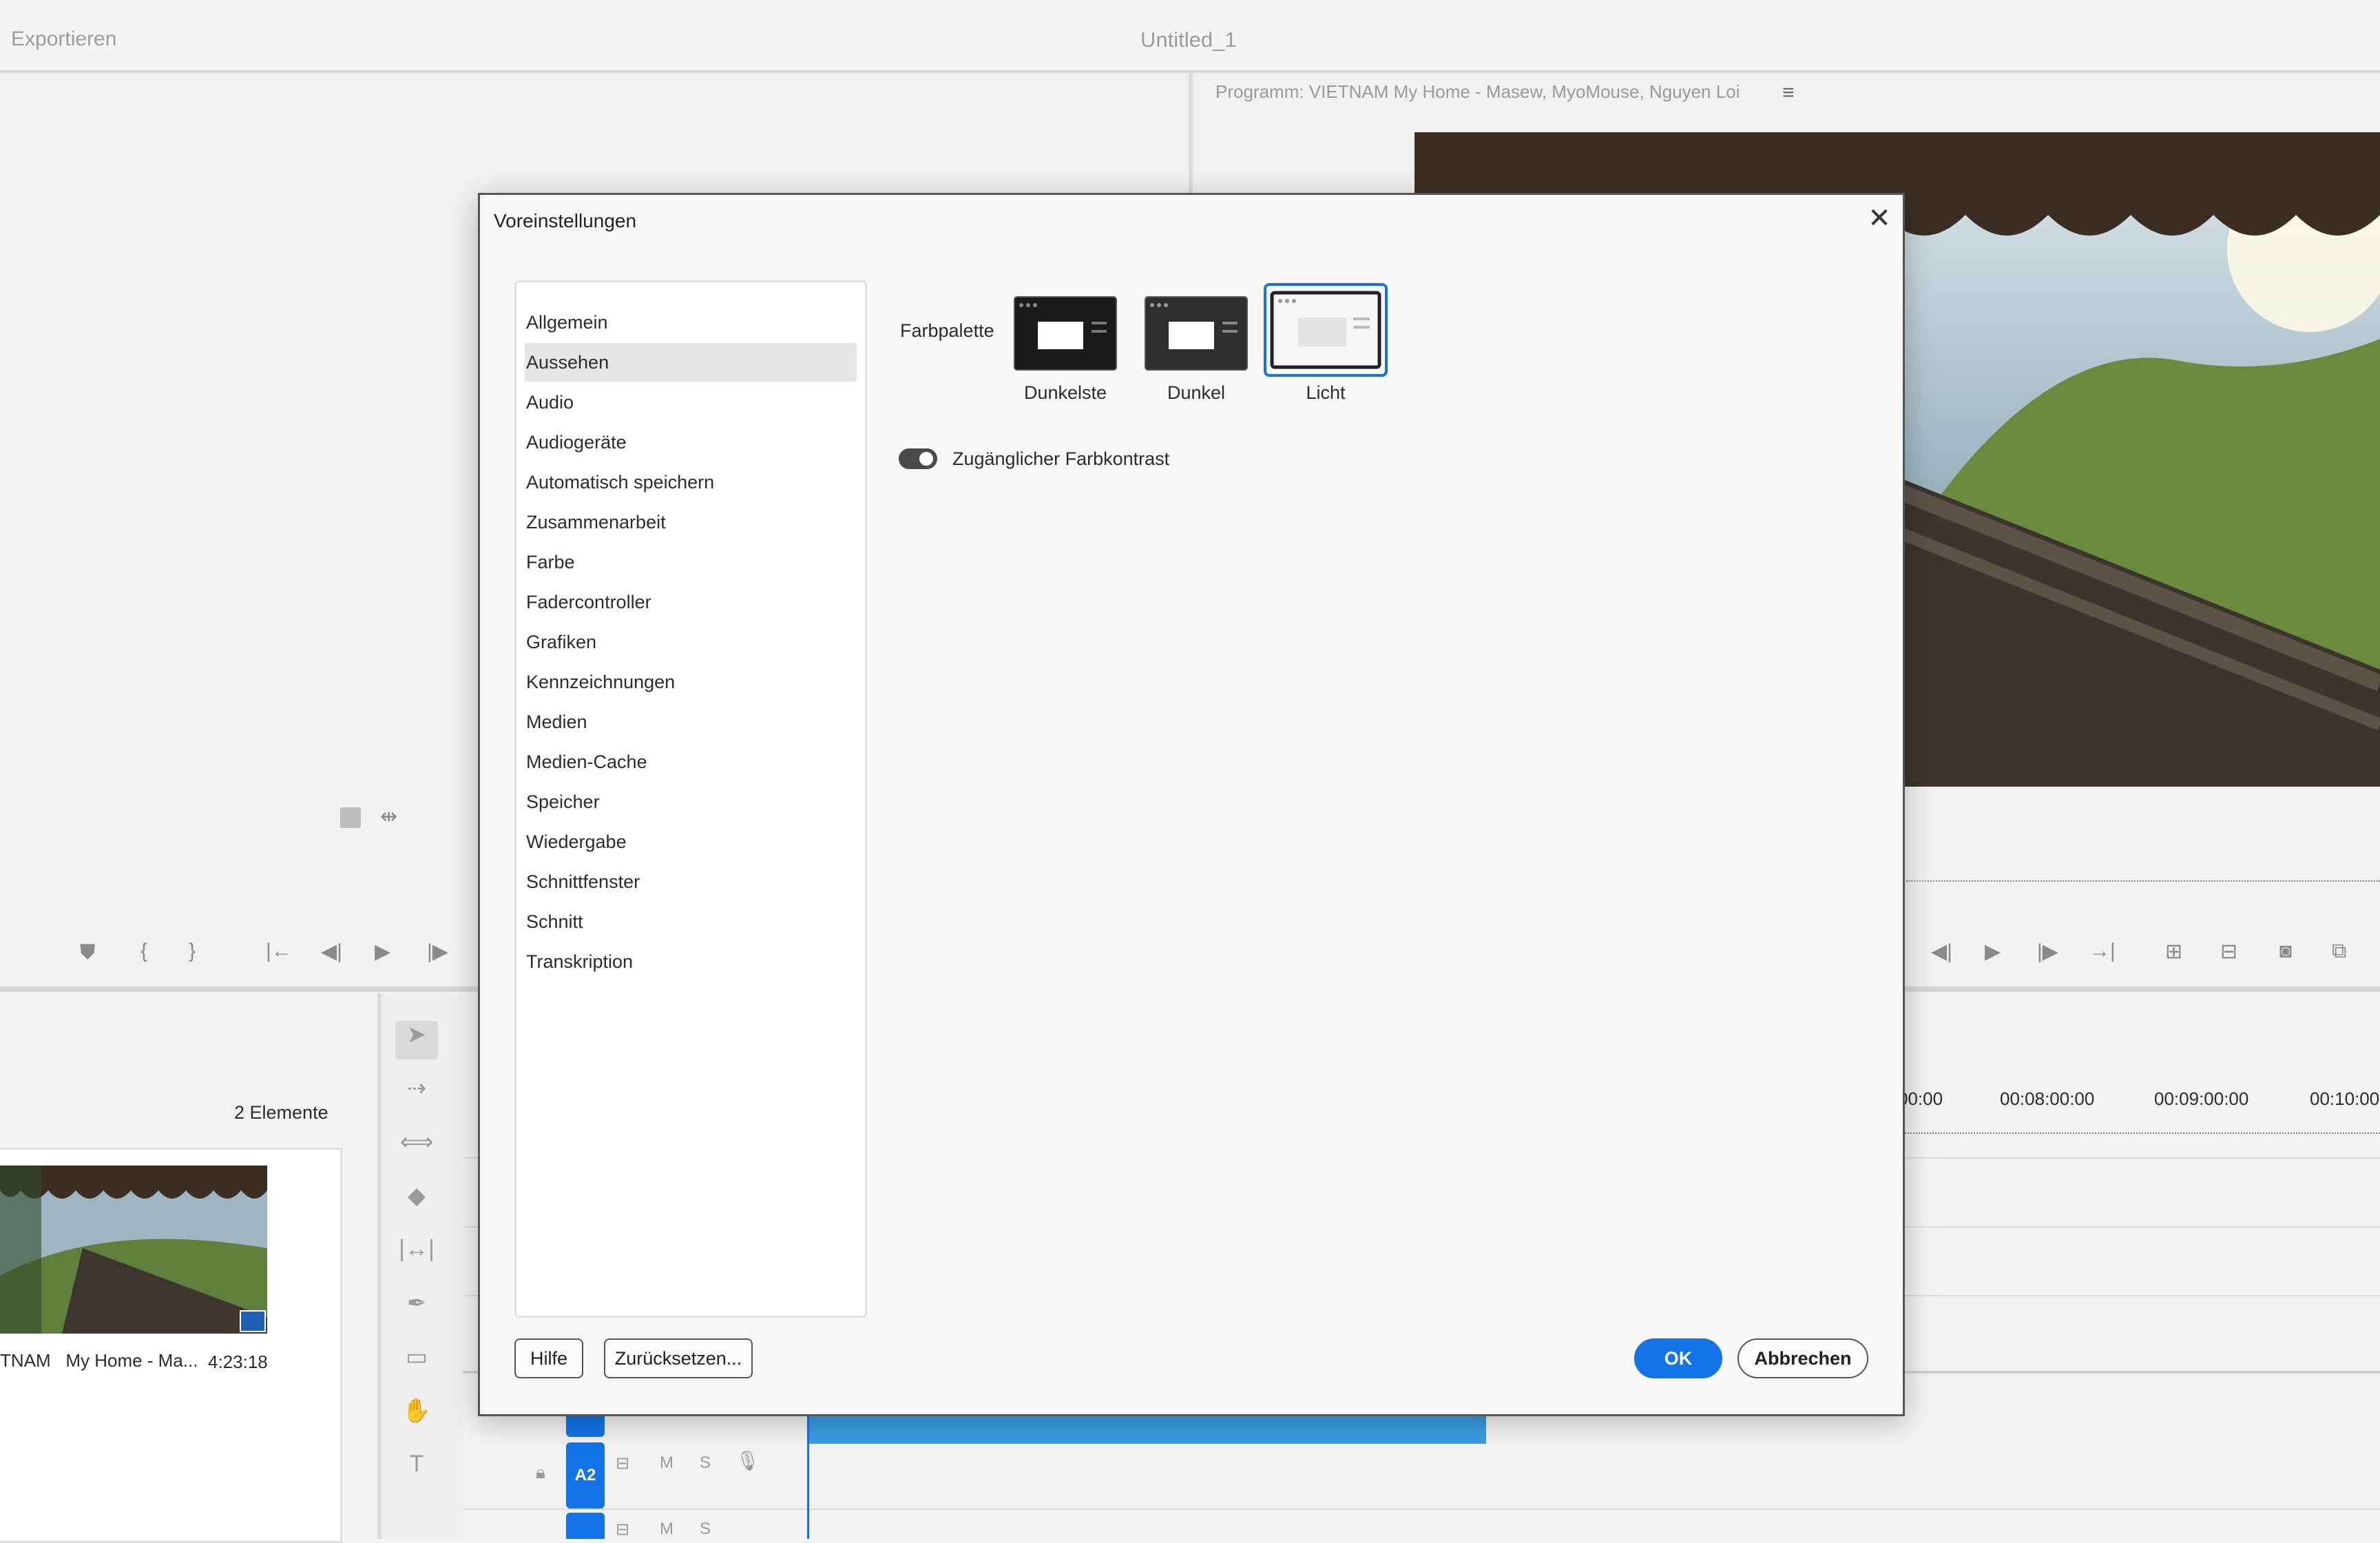  What do you see at coordinates (588, 602) in the screenshot?
I see `category-label: Fadercontroller` at bounding box center [588, 602].